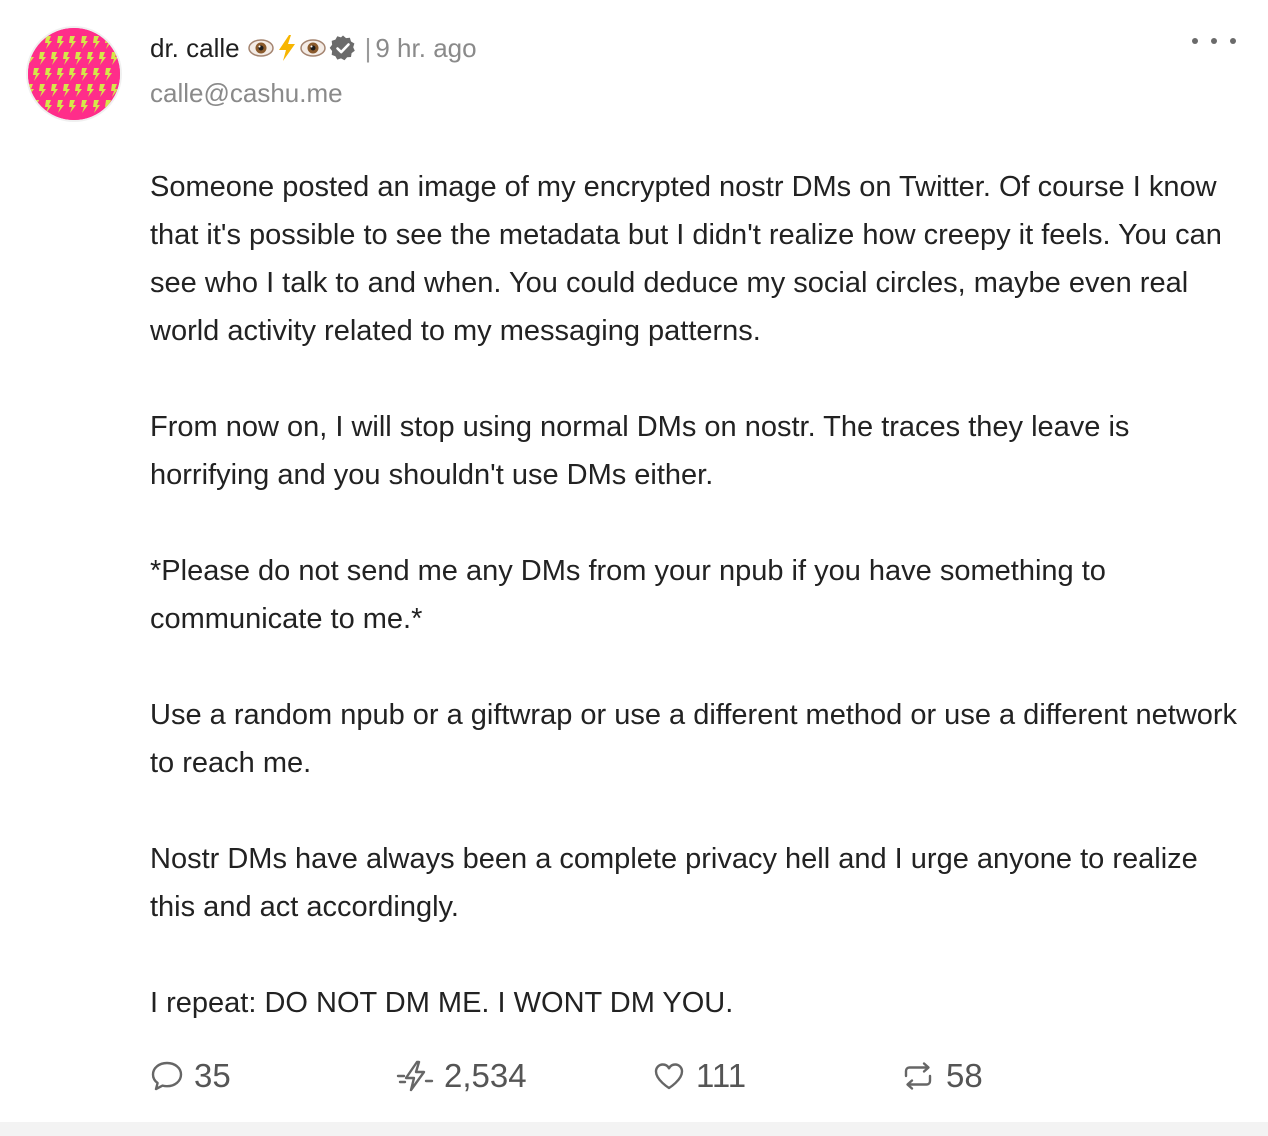 This screenshot has height=1136, width=1268. I want to click on zap-button: 2,534, so click(461, 1076).